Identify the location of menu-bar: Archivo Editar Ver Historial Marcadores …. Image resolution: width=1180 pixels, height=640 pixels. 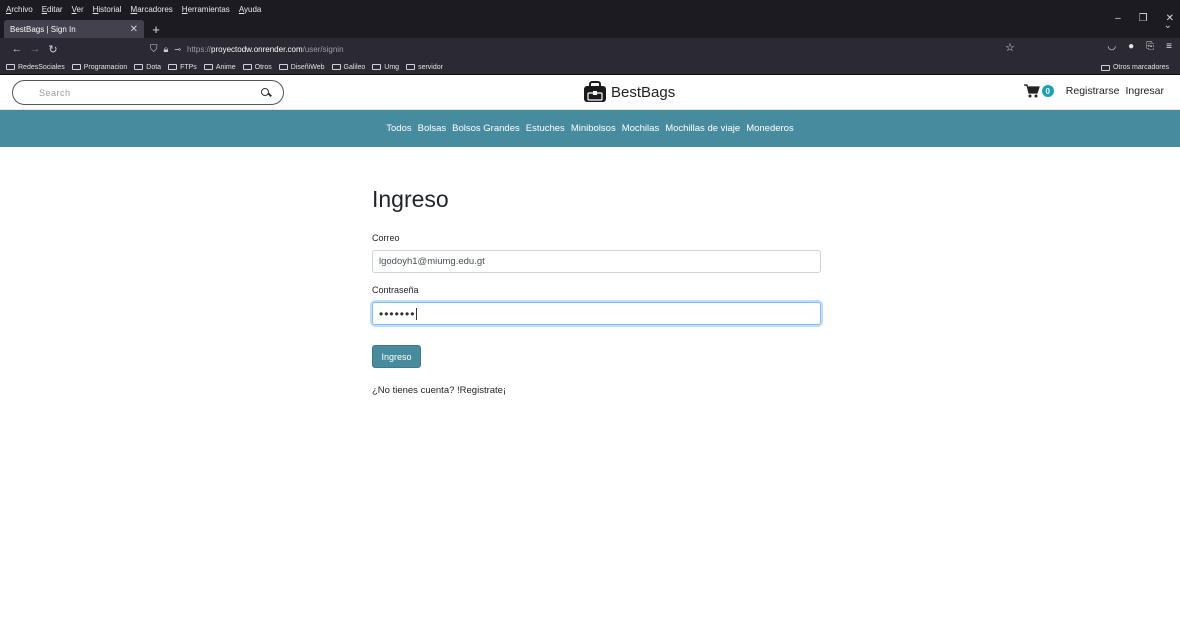
(590, 12).